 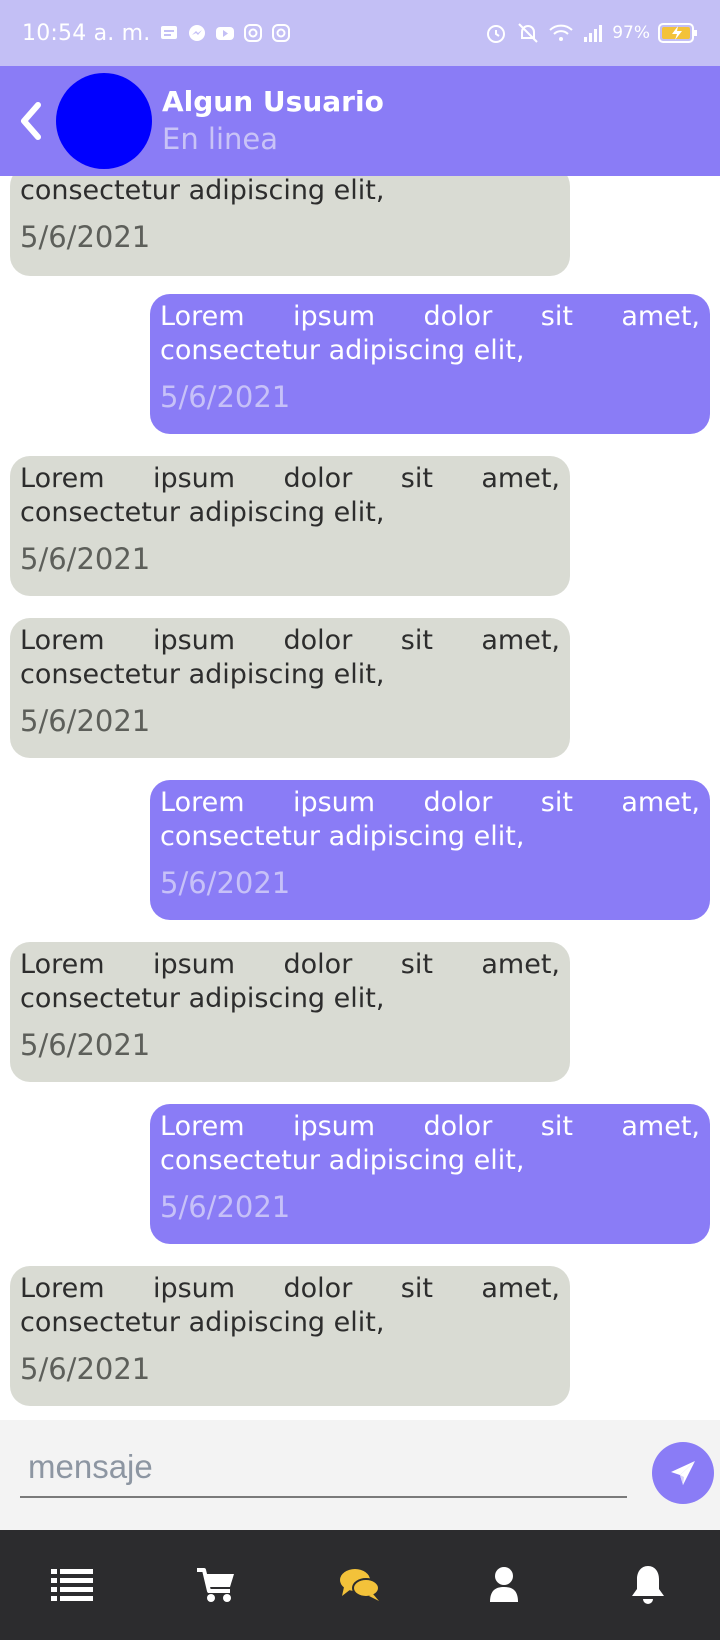 I want to click on chat-icon, so click(x=360, y=1585).